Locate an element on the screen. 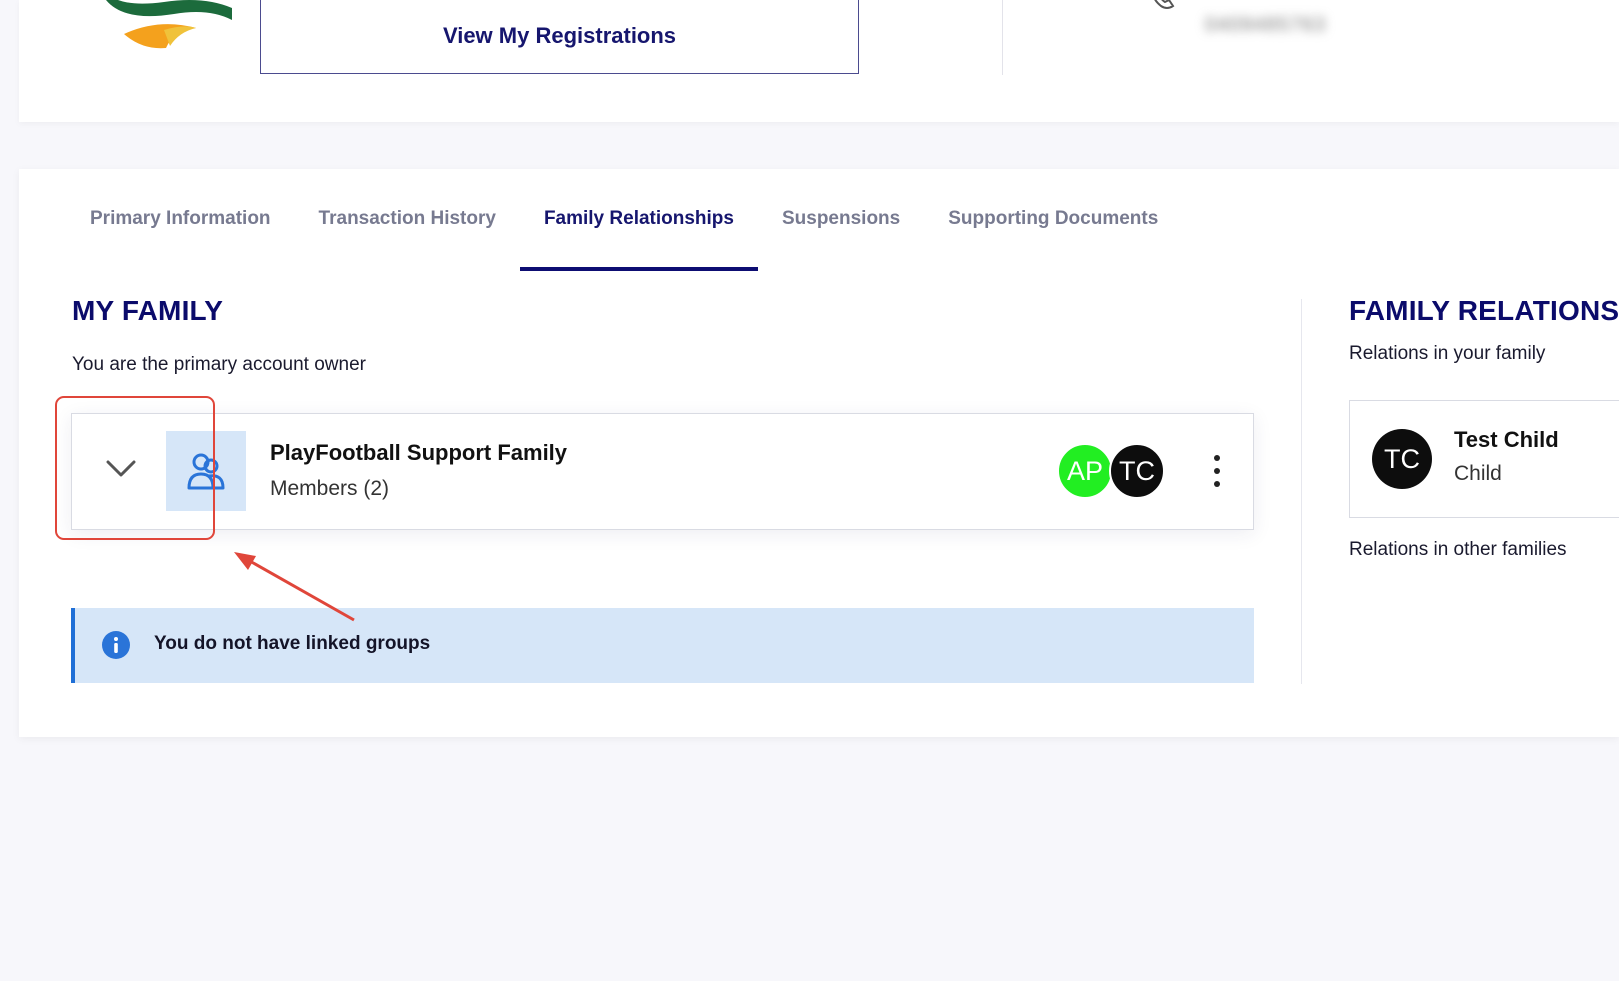 This screenshot has height=981, width=1619. view-registrations-button: View My Registrations is located at coordinates (559, 37).